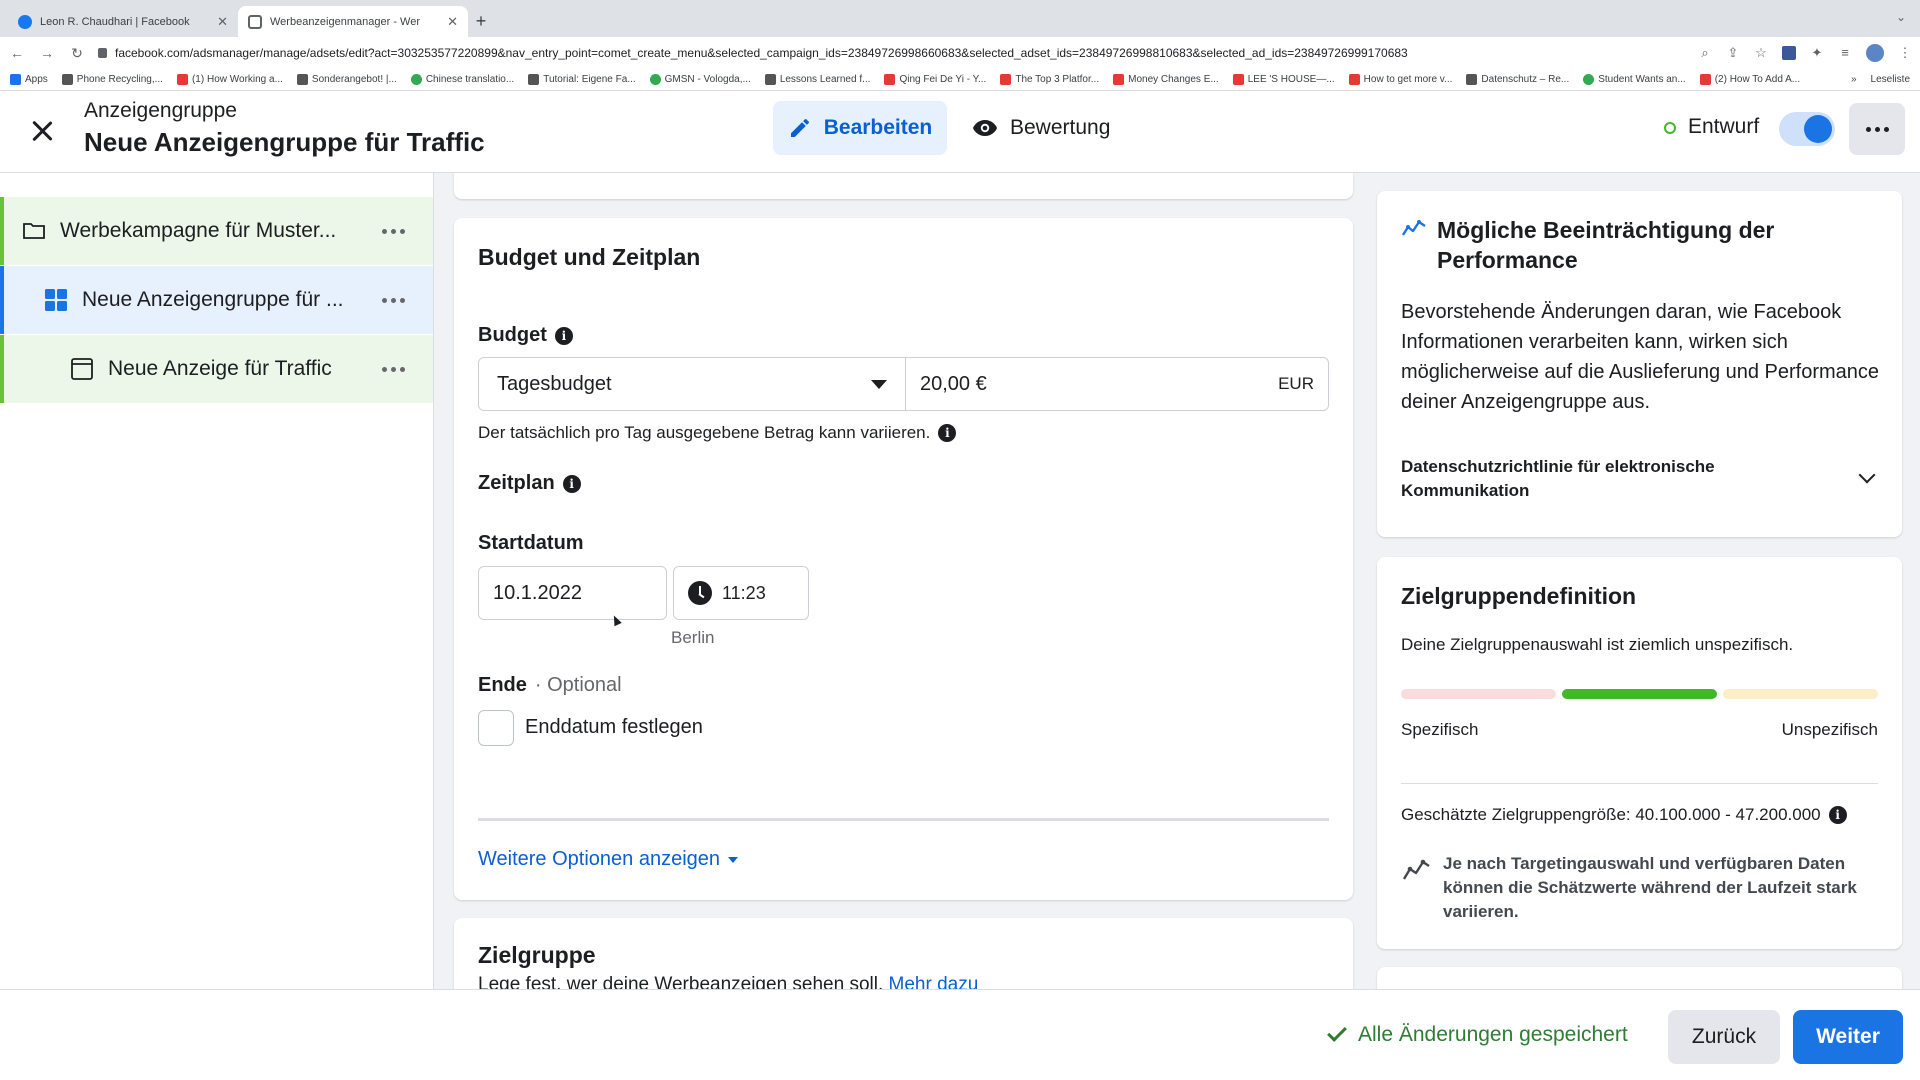  I want to click on status-dot-icon, so click(1670, 128).